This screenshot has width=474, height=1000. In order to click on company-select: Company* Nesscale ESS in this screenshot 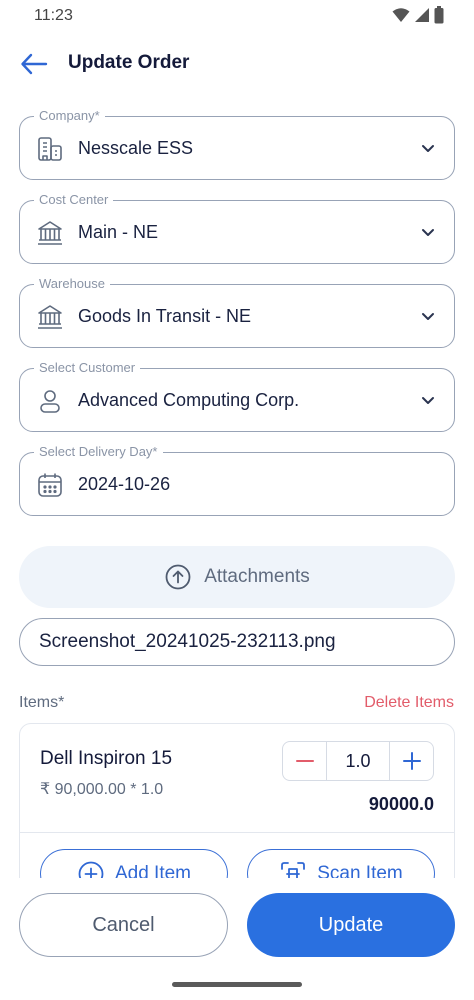, I will do `click(237, 144)`.